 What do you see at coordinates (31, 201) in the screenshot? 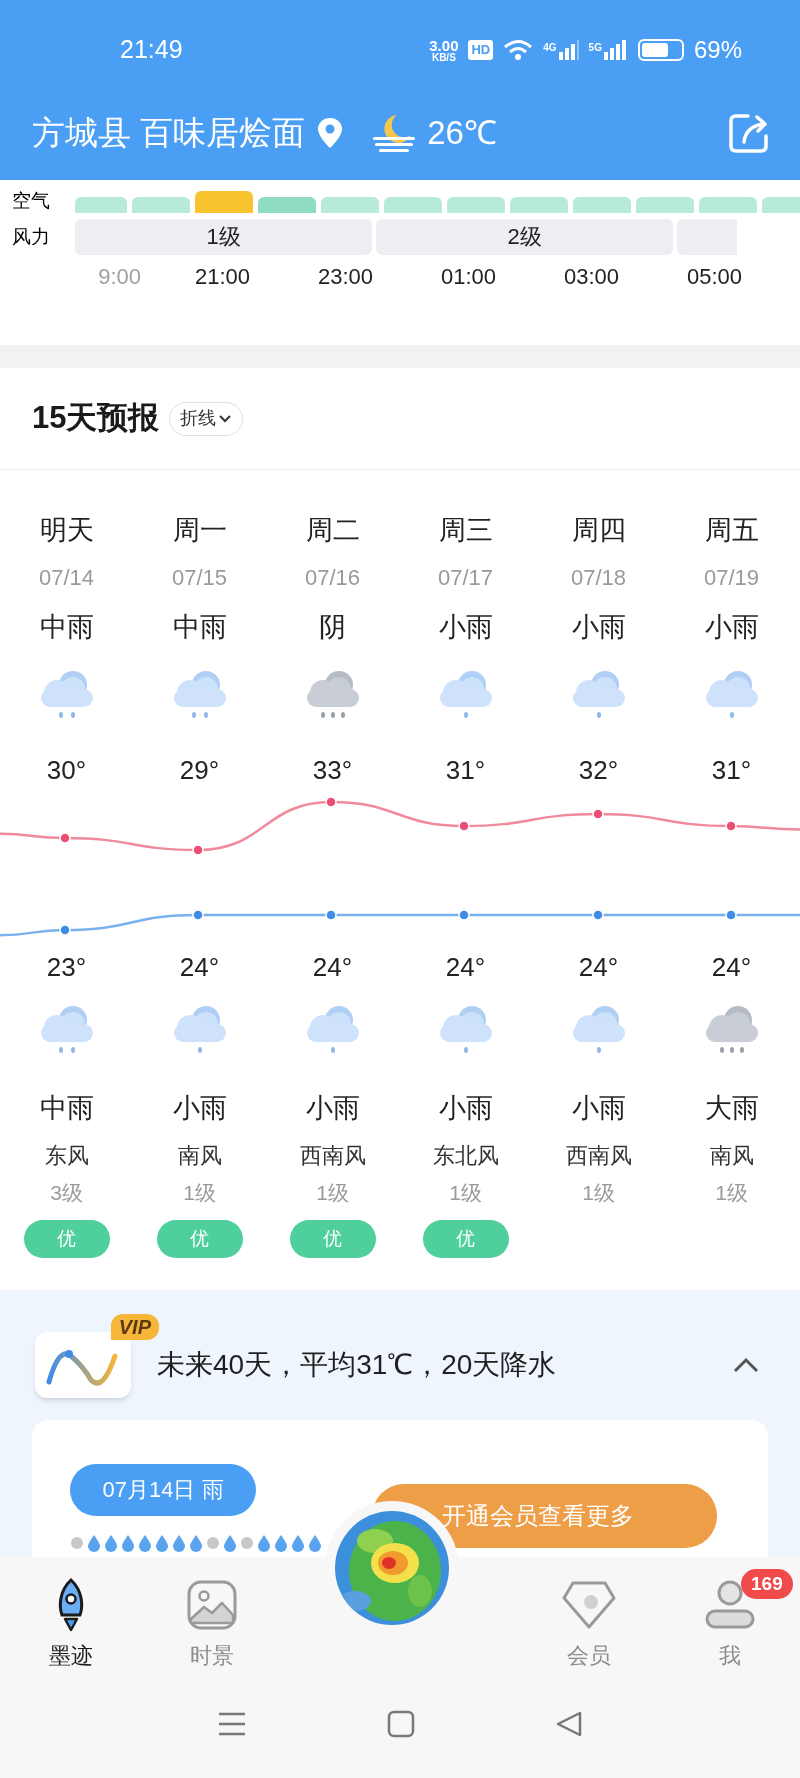
I see `row-label: 空气` at bounding box center [31, 201].